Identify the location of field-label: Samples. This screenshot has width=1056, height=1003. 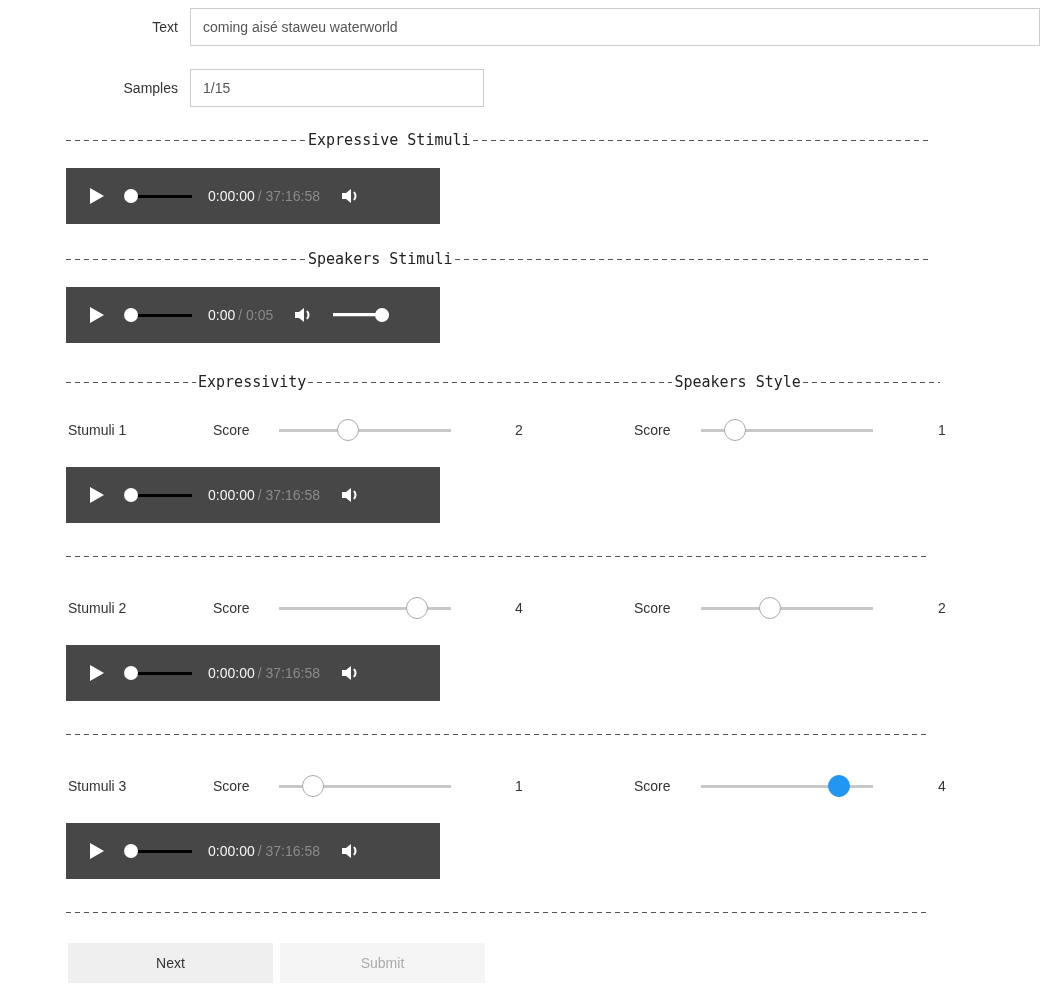
(150, 88).